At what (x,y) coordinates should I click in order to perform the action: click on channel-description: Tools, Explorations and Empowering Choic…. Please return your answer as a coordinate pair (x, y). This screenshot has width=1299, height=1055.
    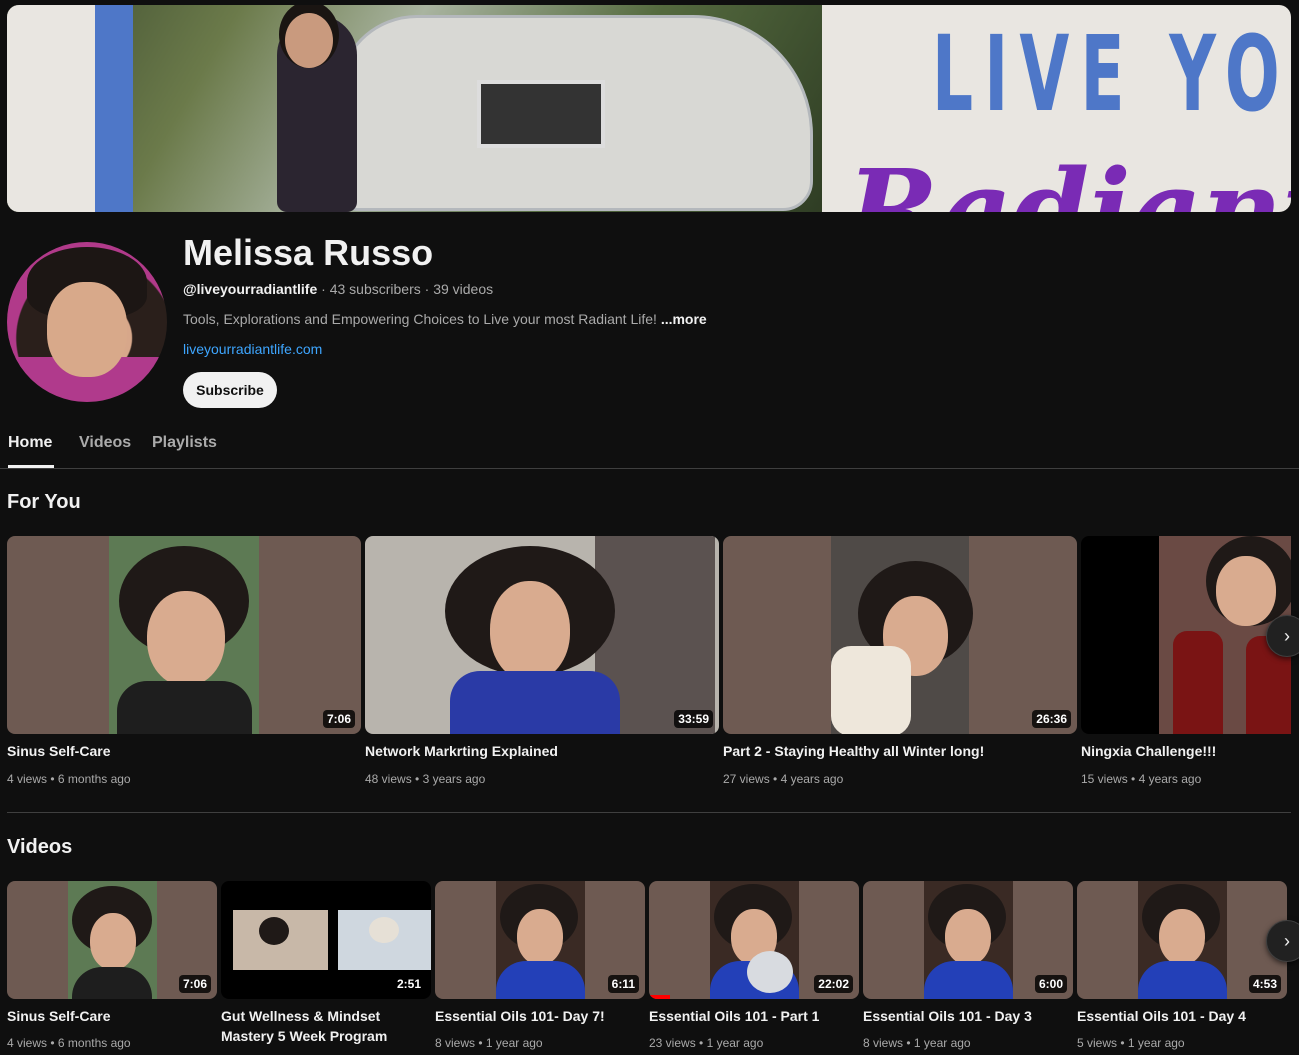
    Looking at the image, I should click on (445, 319).